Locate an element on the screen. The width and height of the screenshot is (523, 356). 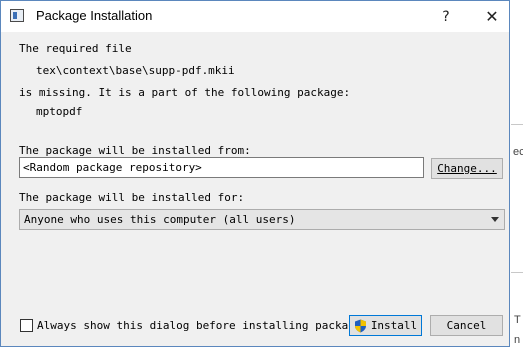
repository-field: <Random package repository> is located at coordinates (221, 167).